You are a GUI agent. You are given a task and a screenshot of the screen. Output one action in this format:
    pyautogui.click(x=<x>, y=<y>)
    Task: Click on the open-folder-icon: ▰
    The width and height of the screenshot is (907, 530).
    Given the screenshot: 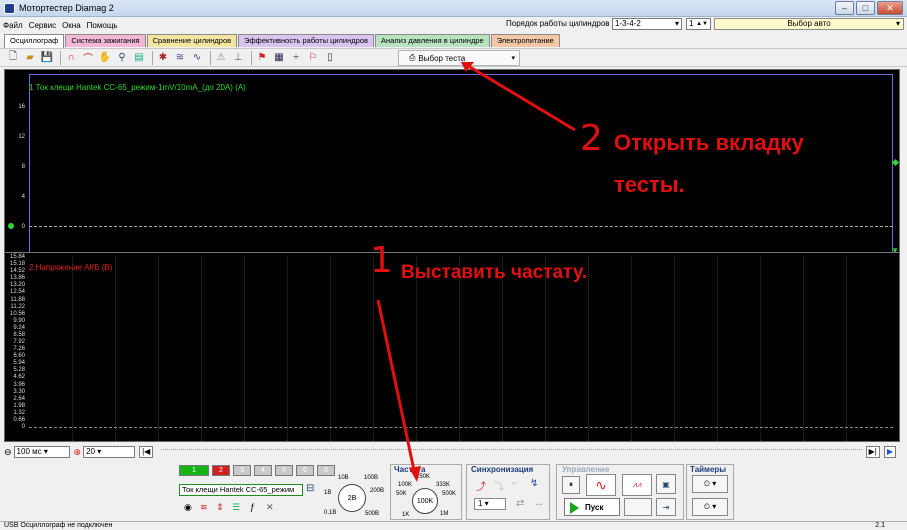 What is the action you would take?
    pyautogui.click(x=30, y=58)
    